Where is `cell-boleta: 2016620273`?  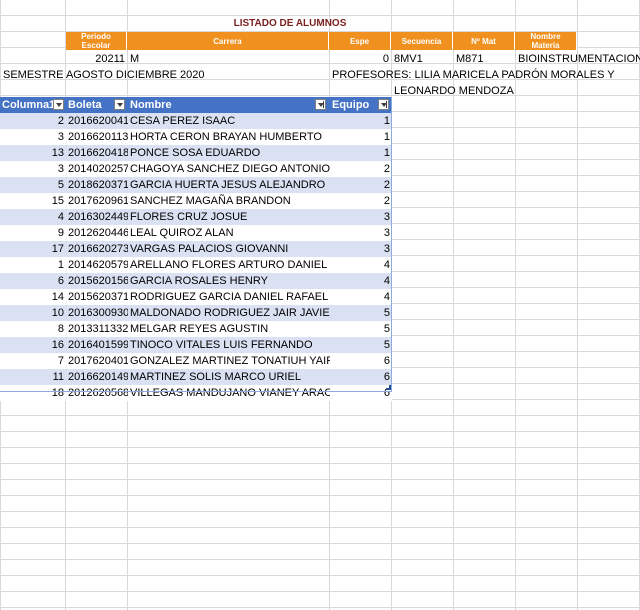
cell-boleta: 2016620273 is located at coordinates (97, 249).